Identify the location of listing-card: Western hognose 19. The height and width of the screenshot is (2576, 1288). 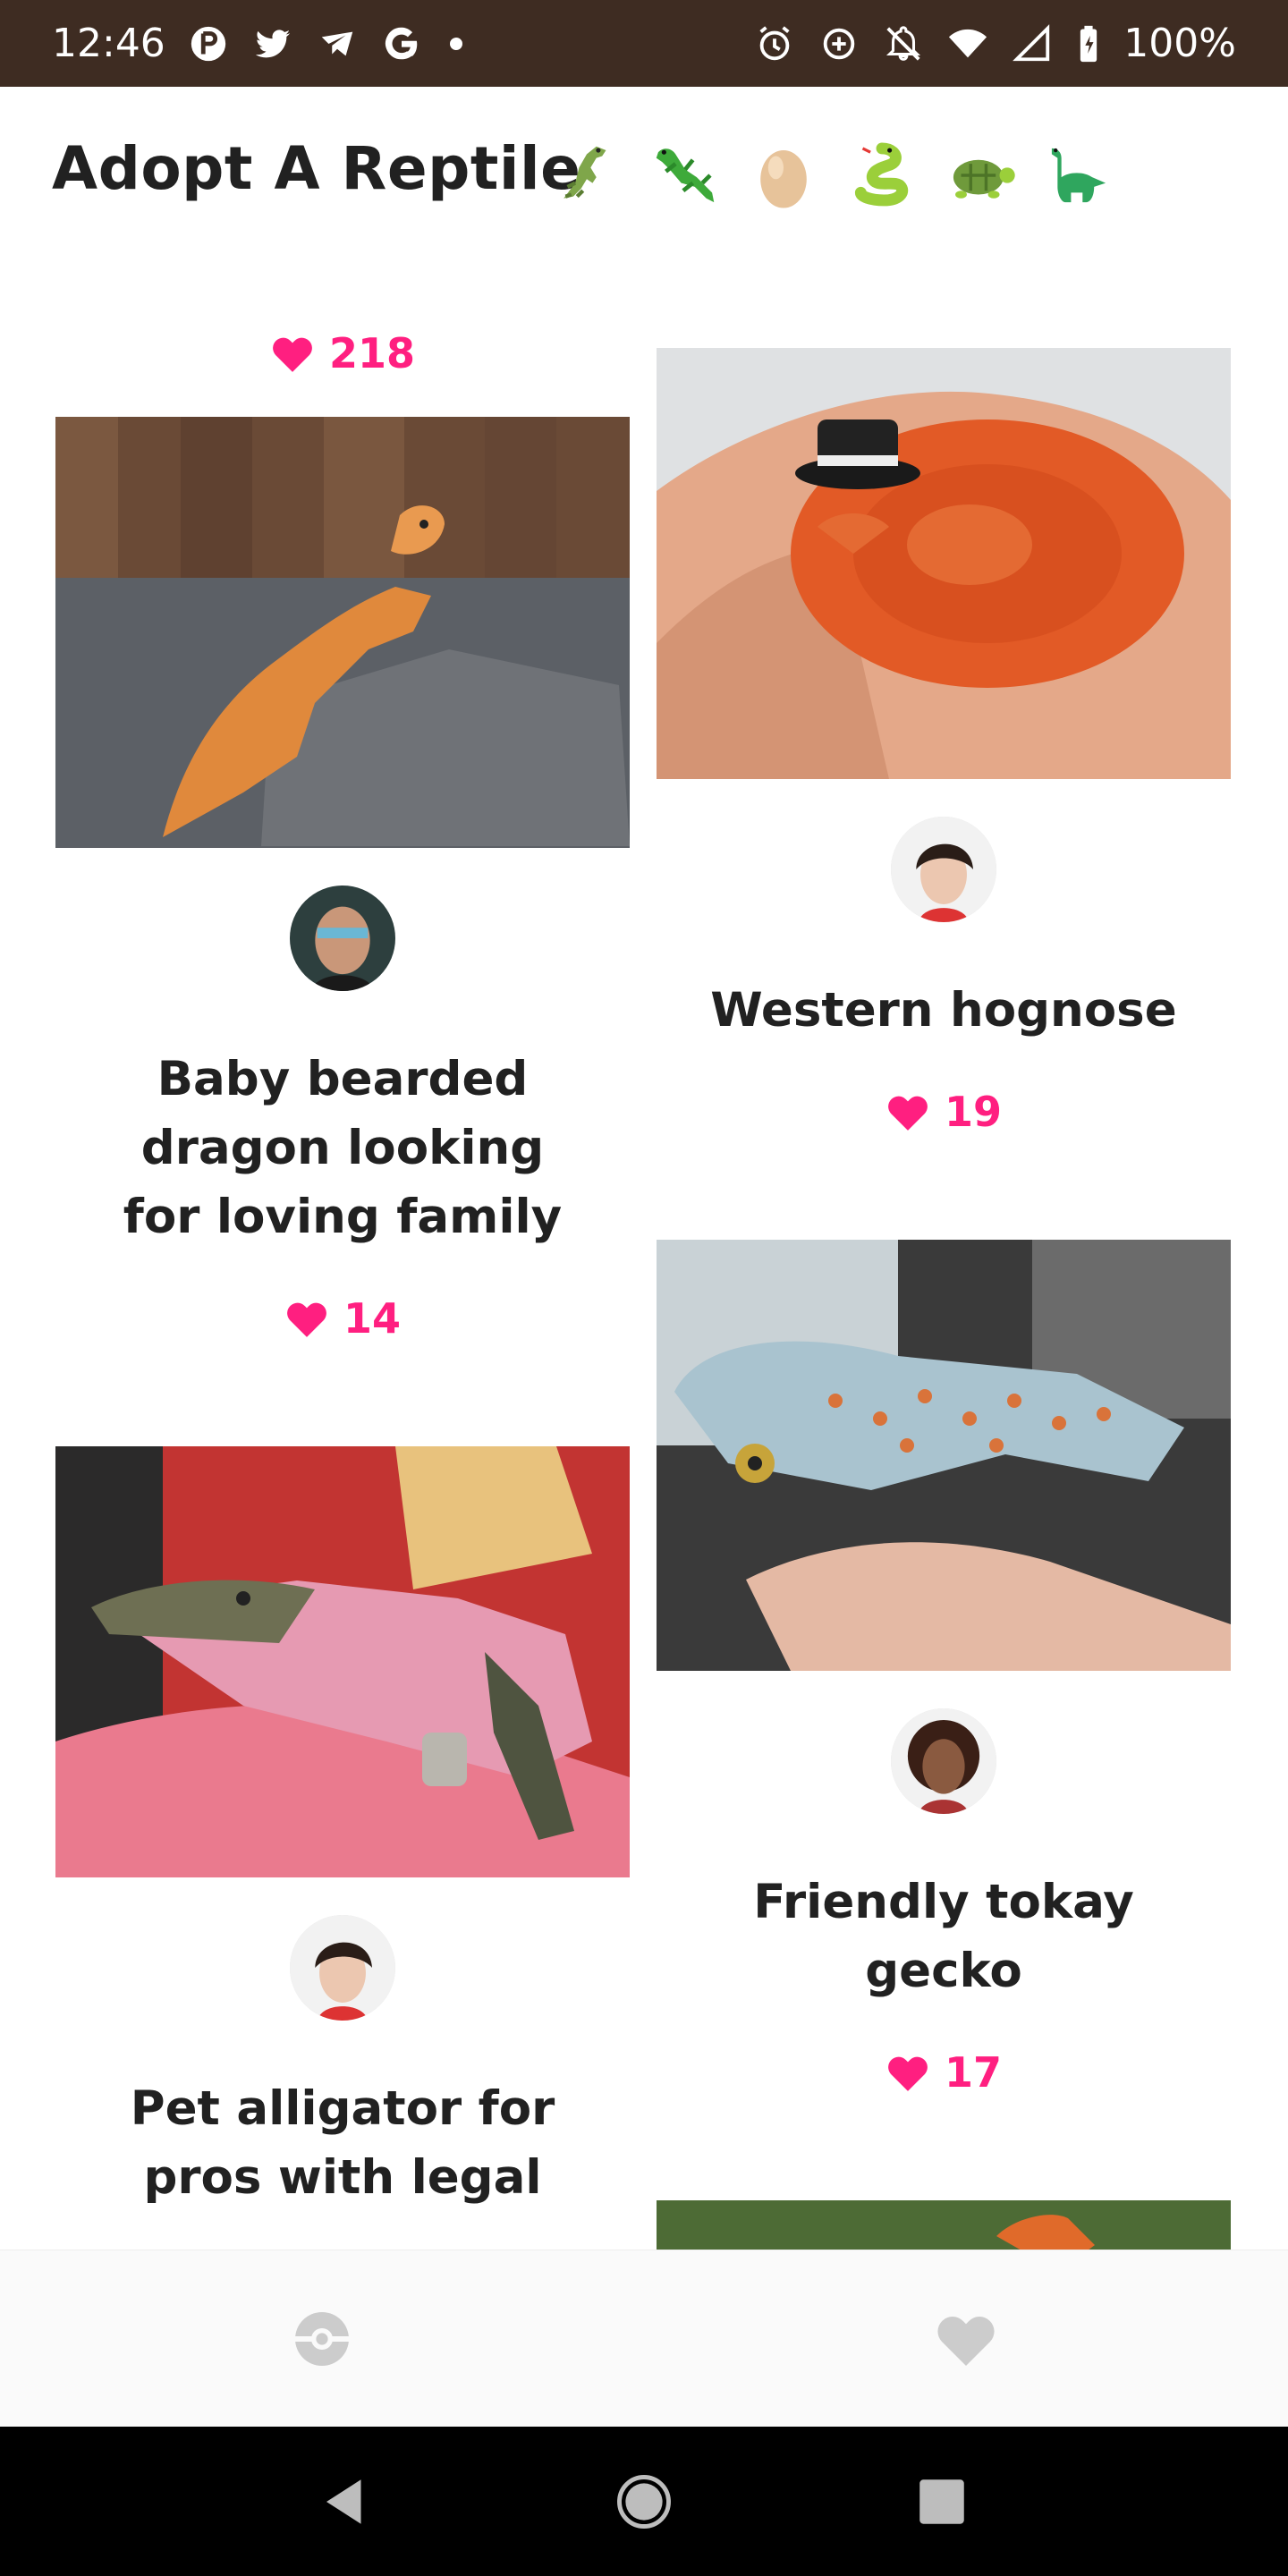
(944, 742).